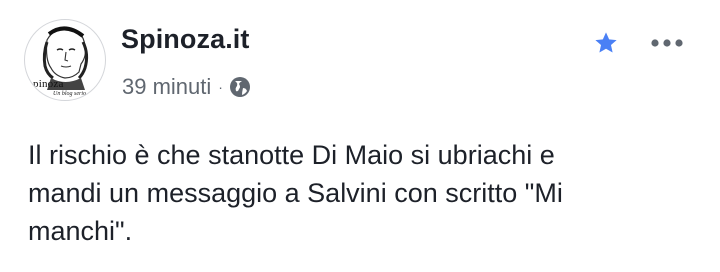 This screenshot has width=720, height=272. Describe the element at coordinates (80, 231) in the screenshot. I see `post-text-line: manchi".` at that location.